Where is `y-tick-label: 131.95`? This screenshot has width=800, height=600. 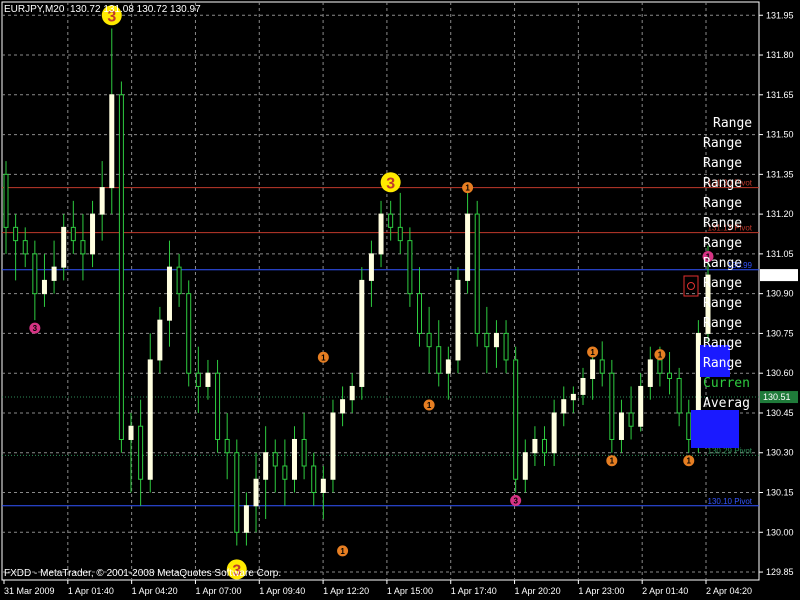 y-tick-label: 131.95 is located at coordinates (780, 15).